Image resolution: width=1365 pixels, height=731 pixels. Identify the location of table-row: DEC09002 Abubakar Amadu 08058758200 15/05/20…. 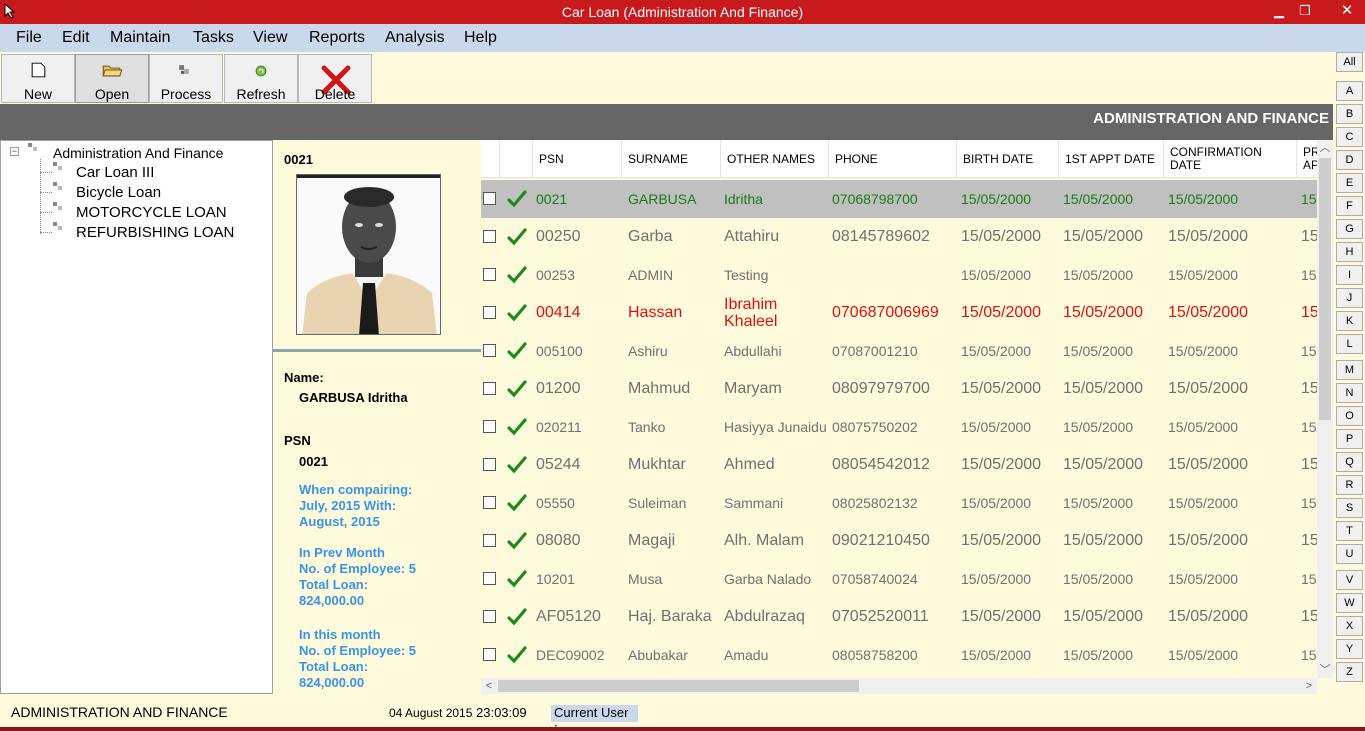
(899, 655).